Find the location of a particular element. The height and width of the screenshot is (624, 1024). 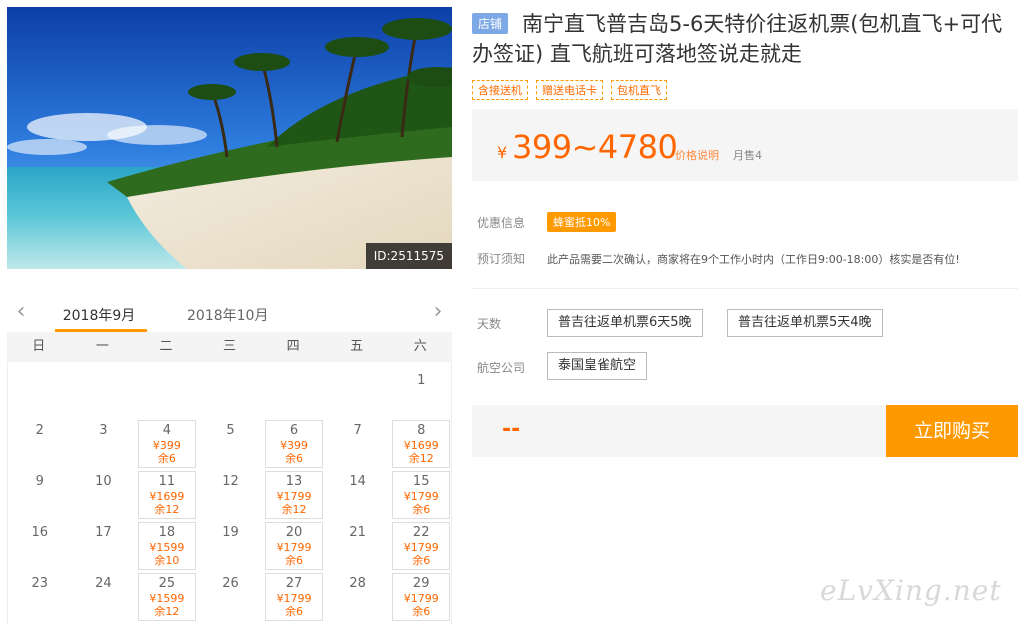

calendar-day: 28 is located at coordinates (358, 597).